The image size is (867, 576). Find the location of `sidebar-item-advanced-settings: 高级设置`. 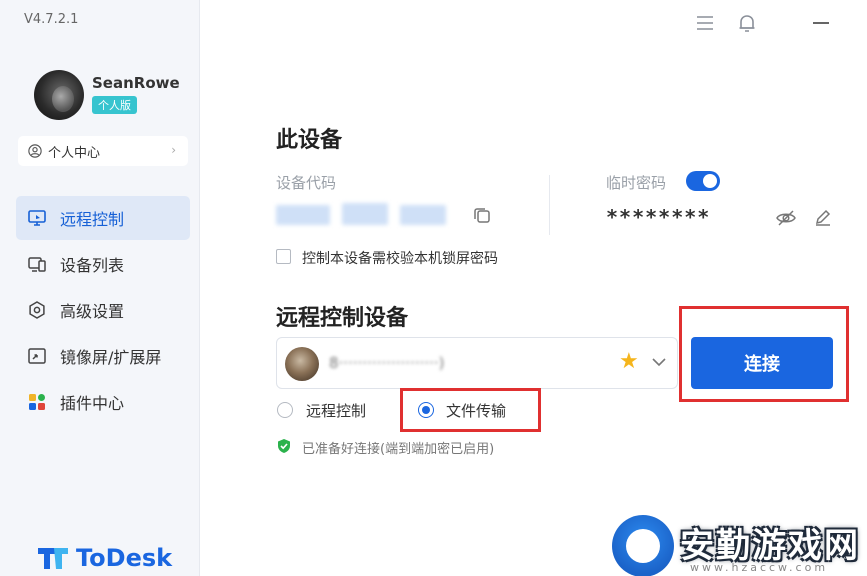

sidebar-item-advanced-settings: 高级设置 is located at coordinates (103, 310).